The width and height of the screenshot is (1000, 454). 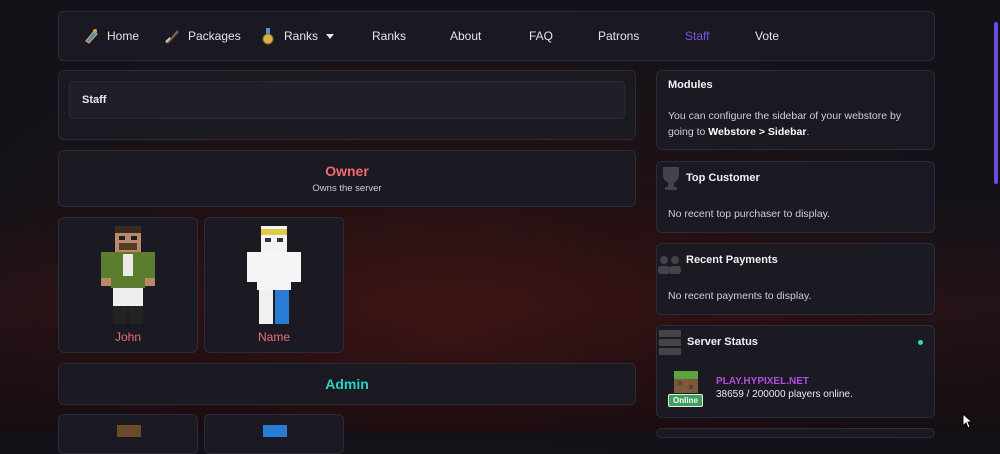 I want to click on group-title: Admin, so click(x=347, y=384).